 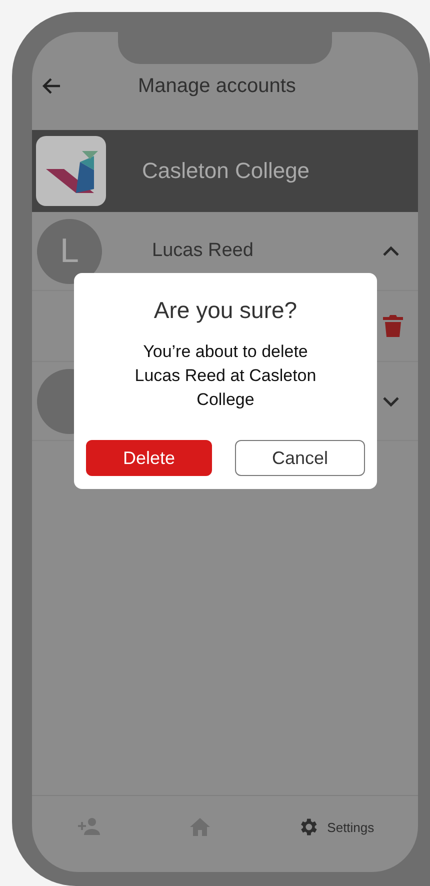 I want to click on dialog-message: You’re about to delete Lucas Reed at Casleton College, so click(x=226, y=376).